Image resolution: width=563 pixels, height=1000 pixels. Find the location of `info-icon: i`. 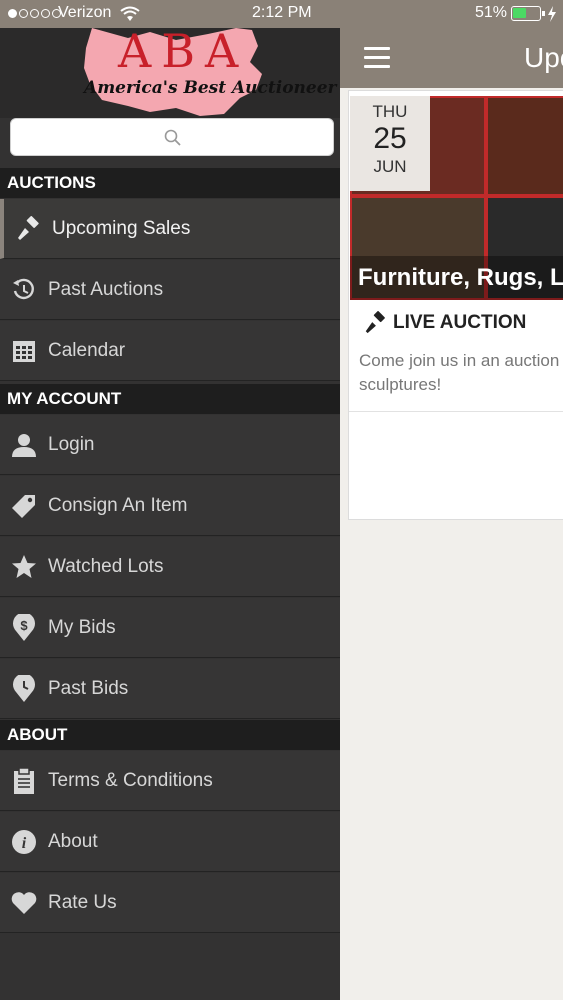

info-icon: i is located at coordinates (24, 841).